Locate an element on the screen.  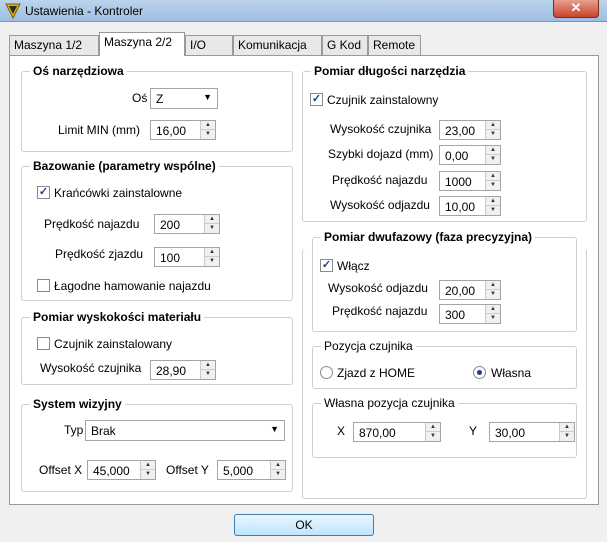
vision-system-title: System wizyjny is located at coordinates (77, 404).